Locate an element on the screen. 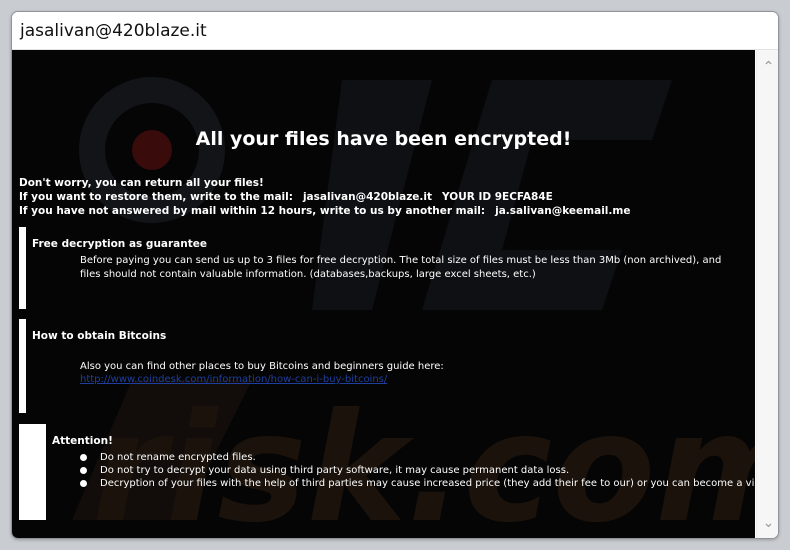 This screenshot has width=790, height=550. section-title-guarantee: Free decryption as guarantee is located at coordinates (120, 244).